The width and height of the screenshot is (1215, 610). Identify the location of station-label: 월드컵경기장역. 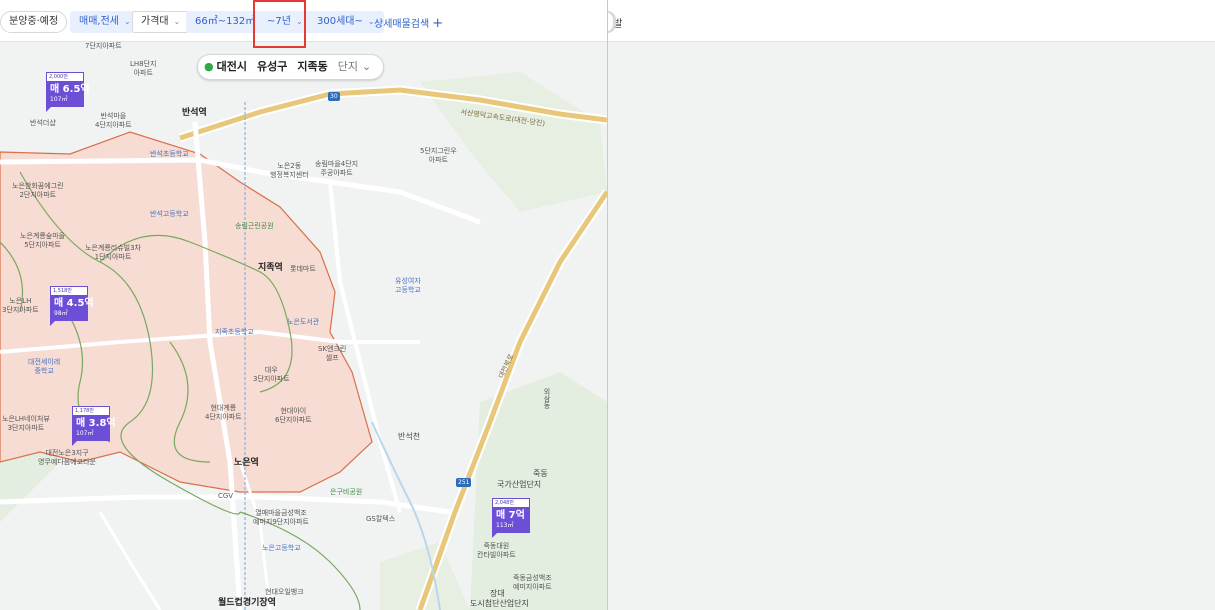
(247, 603).